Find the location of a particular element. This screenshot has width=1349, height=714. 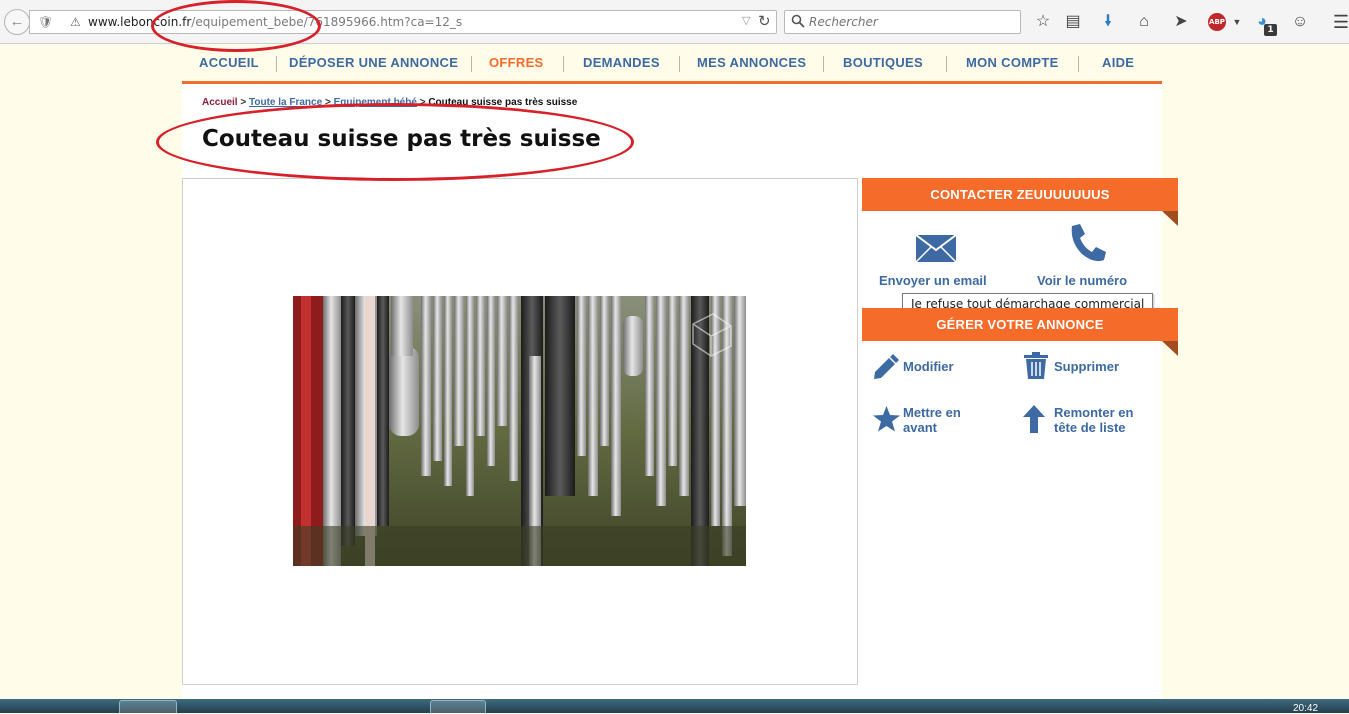

adblock-icon: ABP is located at coordinates (1217, 22).